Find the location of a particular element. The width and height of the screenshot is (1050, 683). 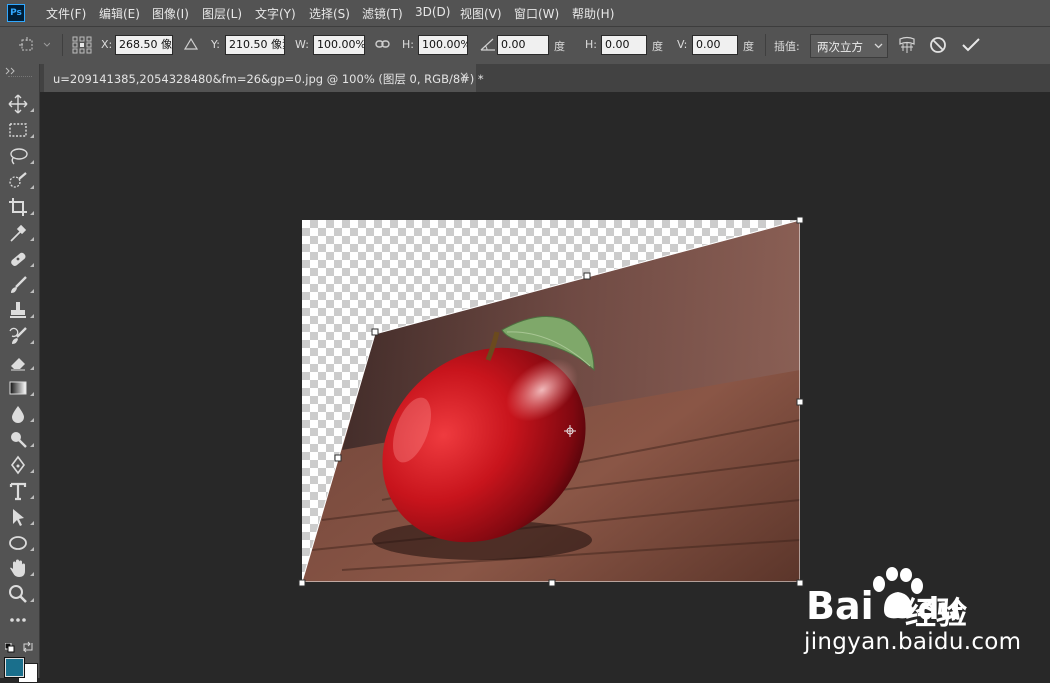

menu-file: 文件(F) is located at coordinates (66, 13).